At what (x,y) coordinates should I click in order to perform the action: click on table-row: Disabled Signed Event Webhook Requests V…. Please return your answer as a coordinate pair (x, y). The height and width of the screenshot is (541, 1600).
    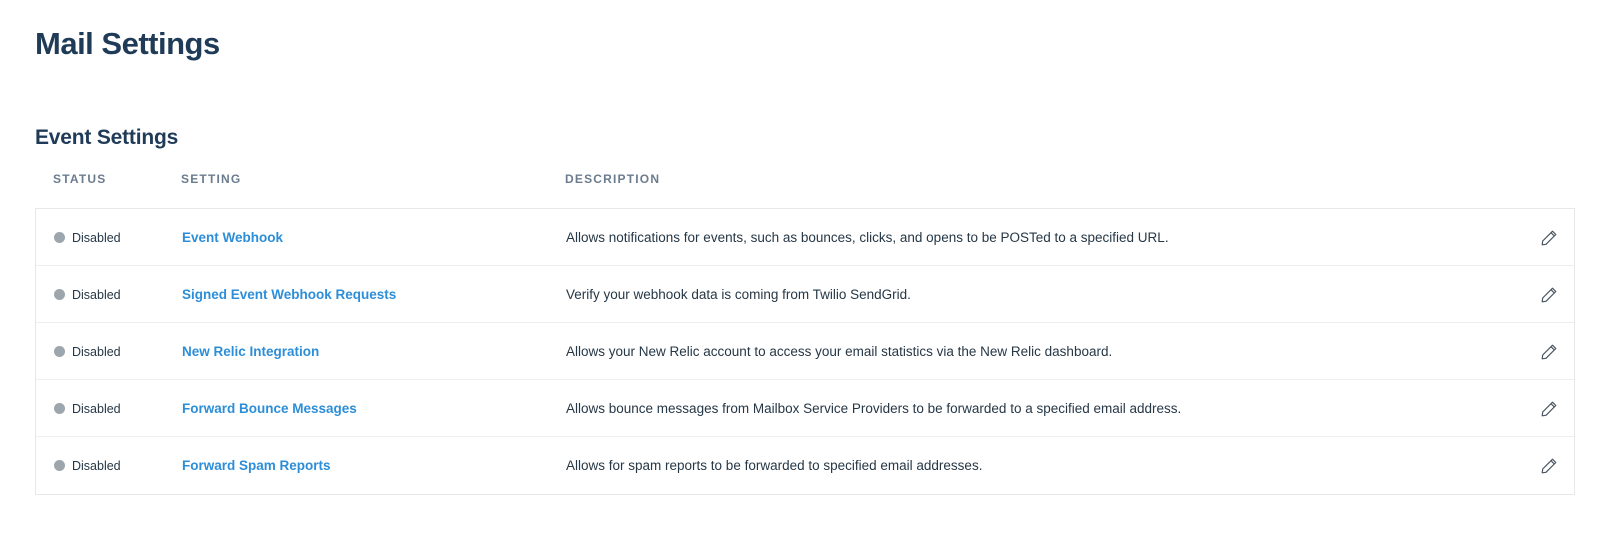
    Looking at the image, I should click on (805, 294).